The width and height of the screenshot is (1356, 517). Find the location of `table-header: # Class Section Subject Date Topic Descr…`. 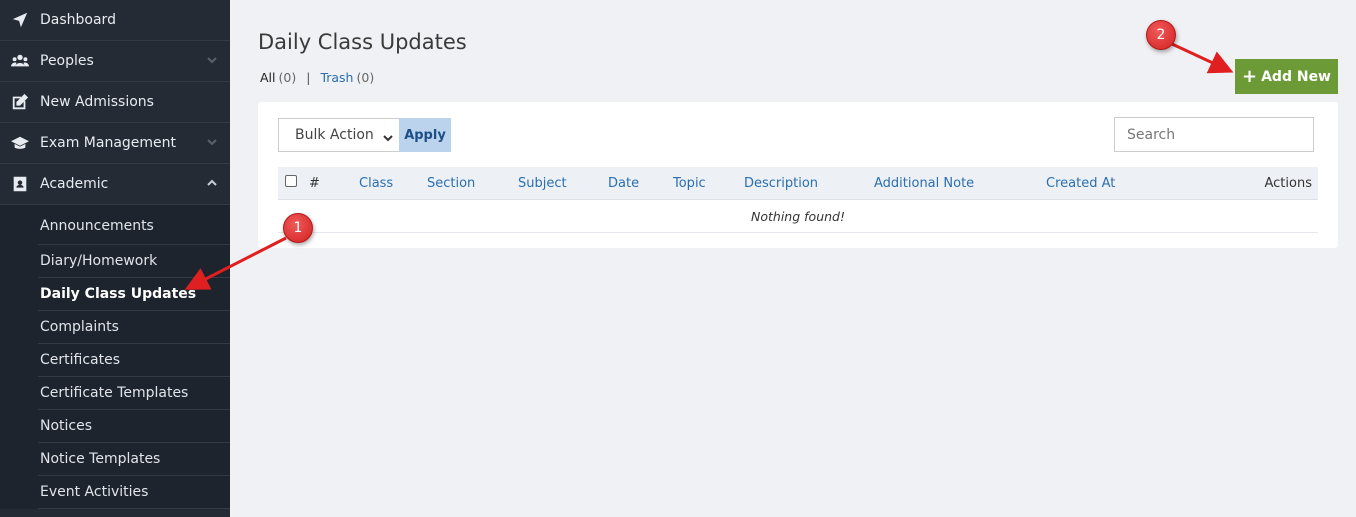

table-header: # Class Section Subject Date Topic Descr… is located at coordinates (798, 183).